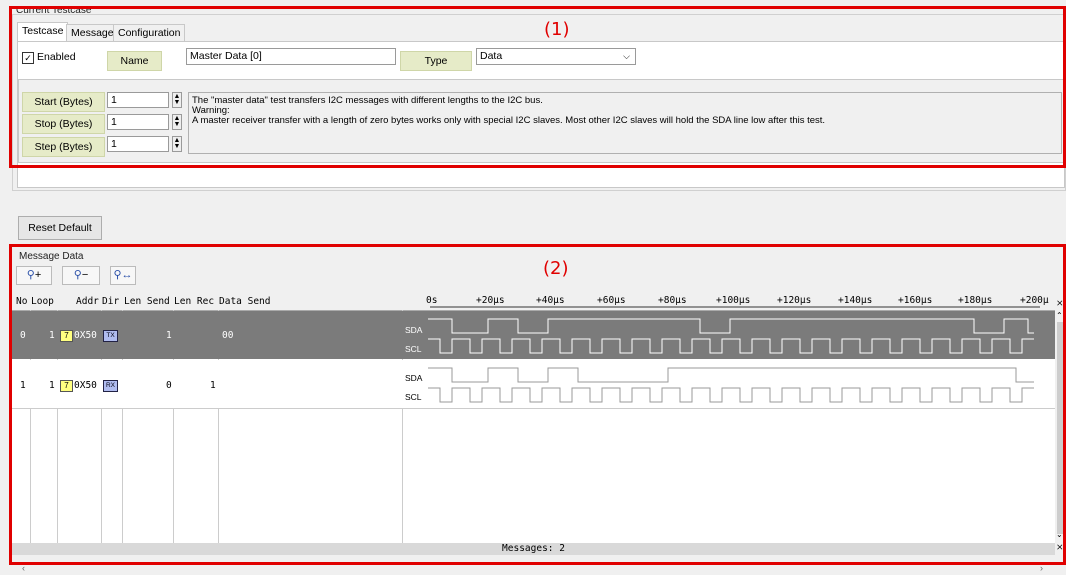 Image resolution: width=1066 pixels, height=575 pixels. Describe the element at coordinates (23, 335) in the screenshot. I see `row-no: 0` at that location.